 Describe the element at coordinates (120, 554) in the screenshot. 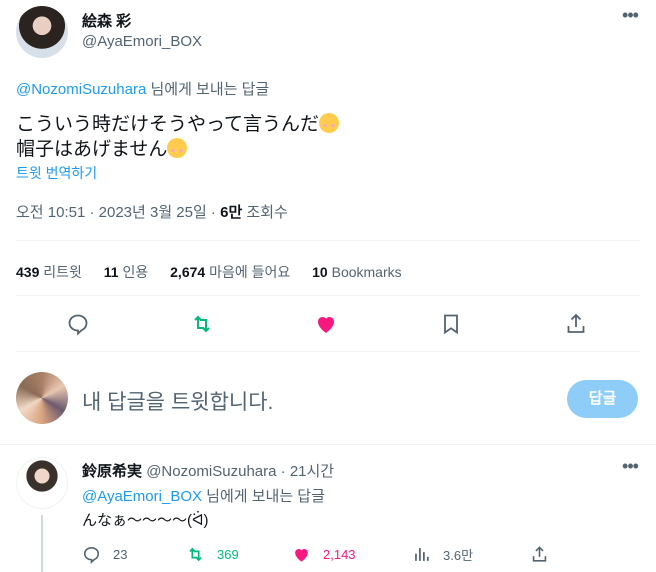

I see `reply-count: 23` at that location.